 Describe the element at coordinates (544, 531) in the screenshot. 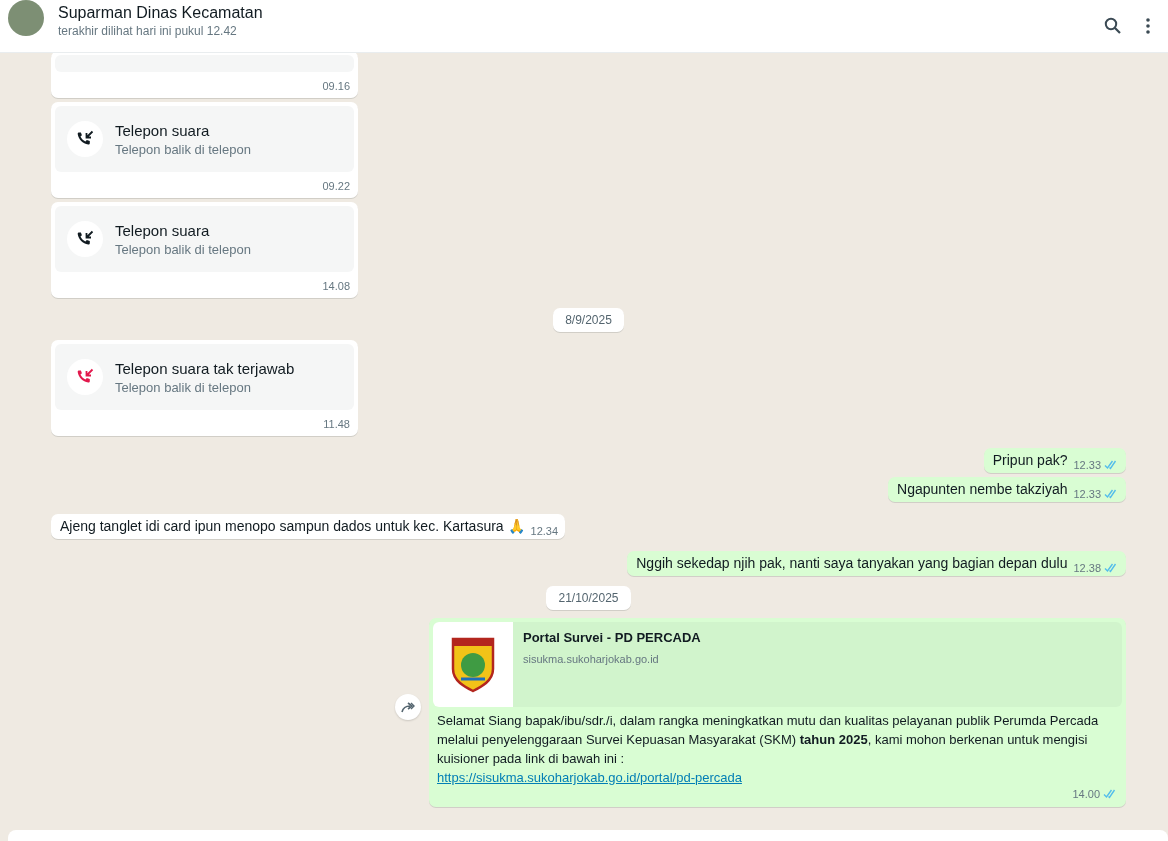

I see `message-time: 12.34` at that location.